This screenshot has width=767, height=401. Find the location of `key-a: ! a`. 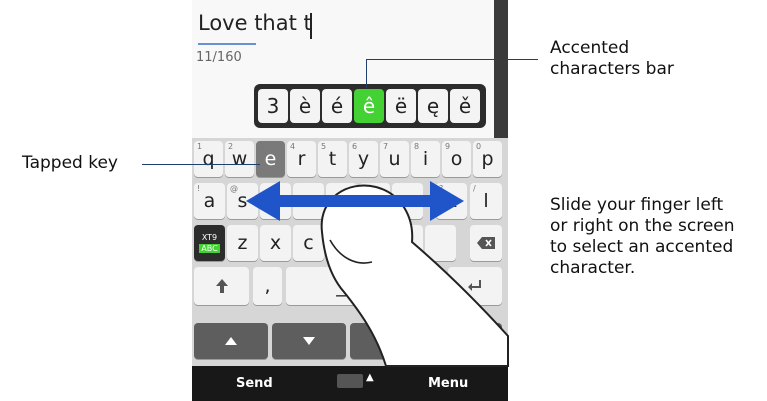

key-a: ! a is located at coordinates (209, 201).